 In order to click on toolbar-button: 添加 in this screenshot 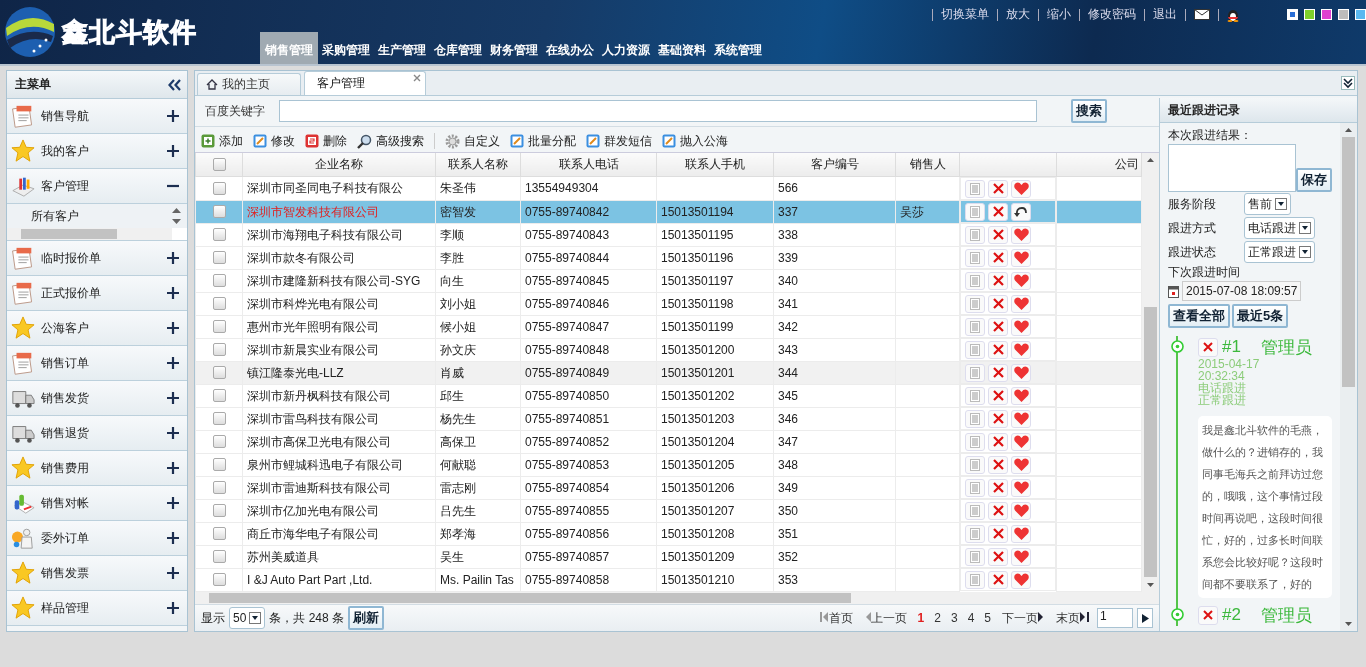, I will do `click(222, 141)`.